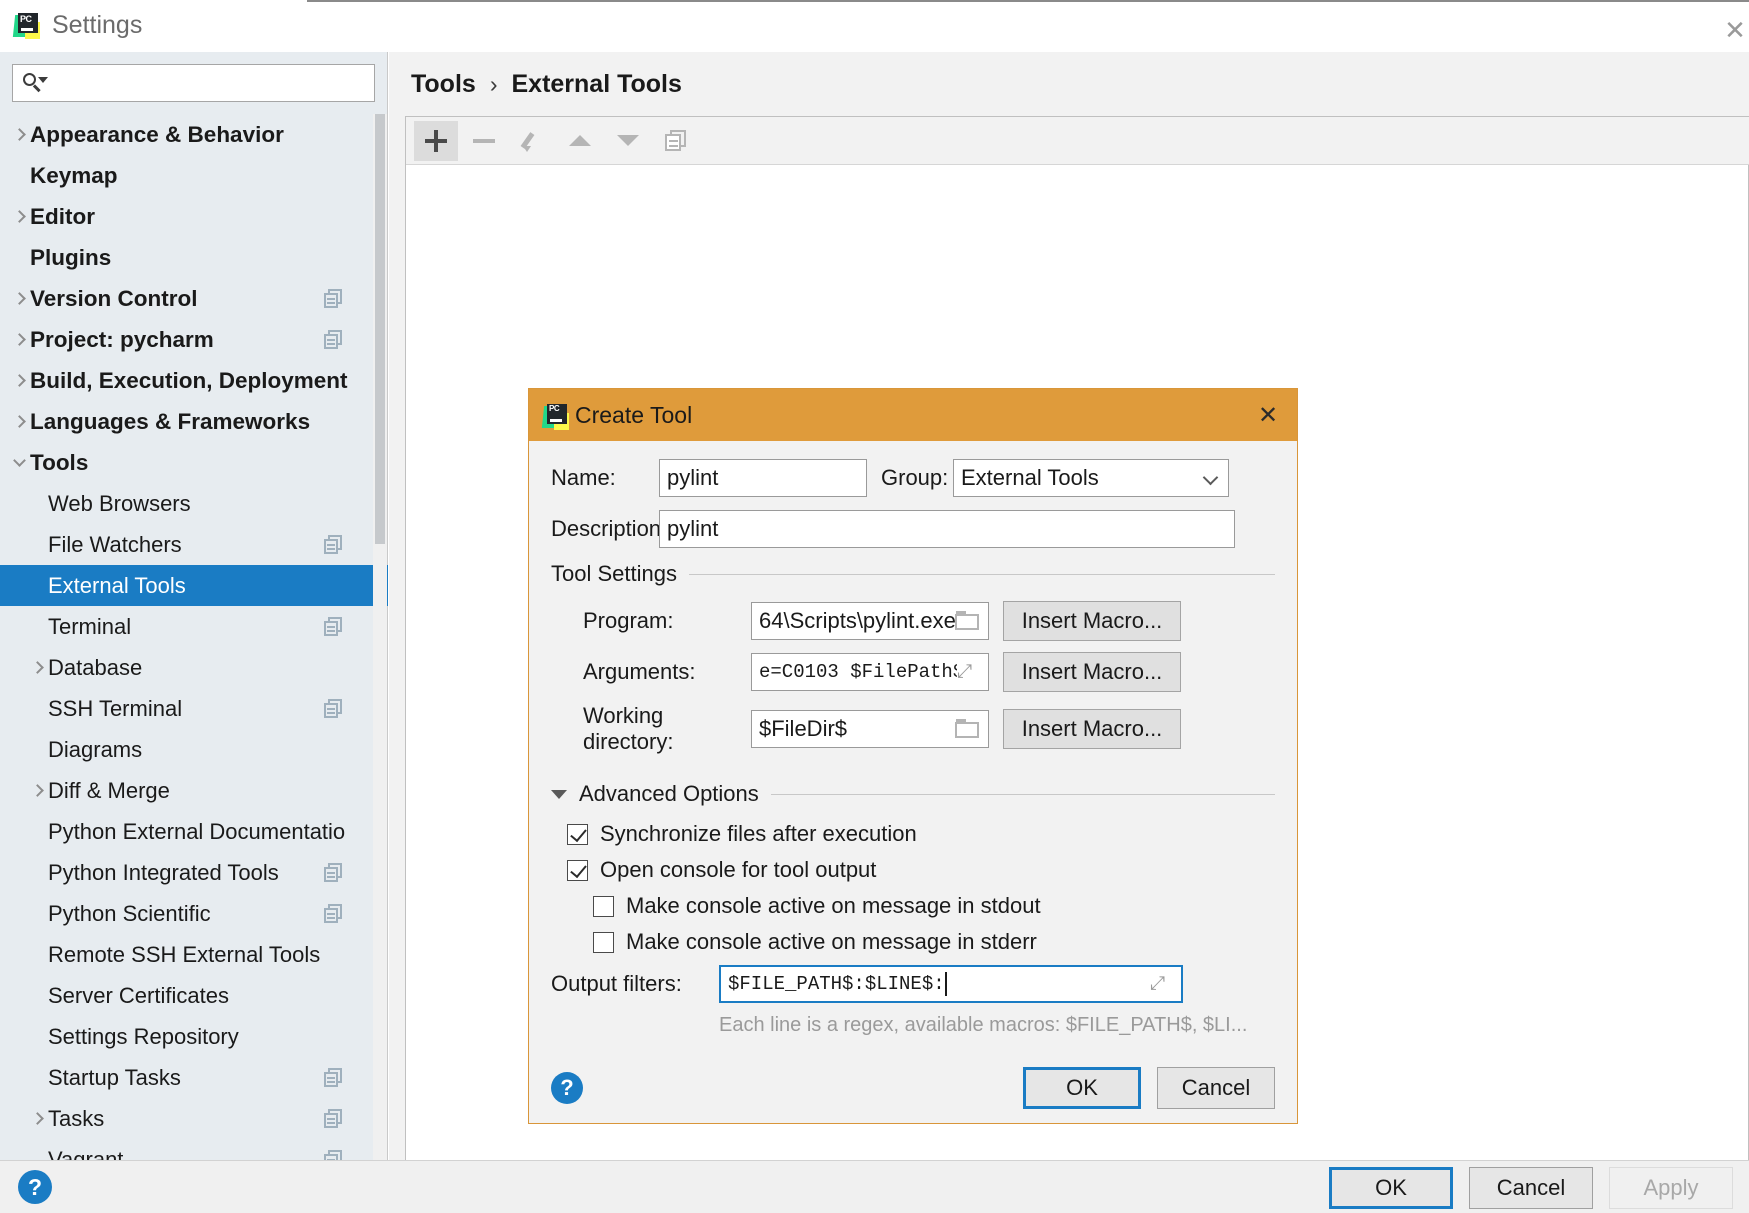 Image resolution: width=1749 pixels, height=1213 pixels. I want to click on sidebar-item-label: Settings Repository, so click(143, 1036).